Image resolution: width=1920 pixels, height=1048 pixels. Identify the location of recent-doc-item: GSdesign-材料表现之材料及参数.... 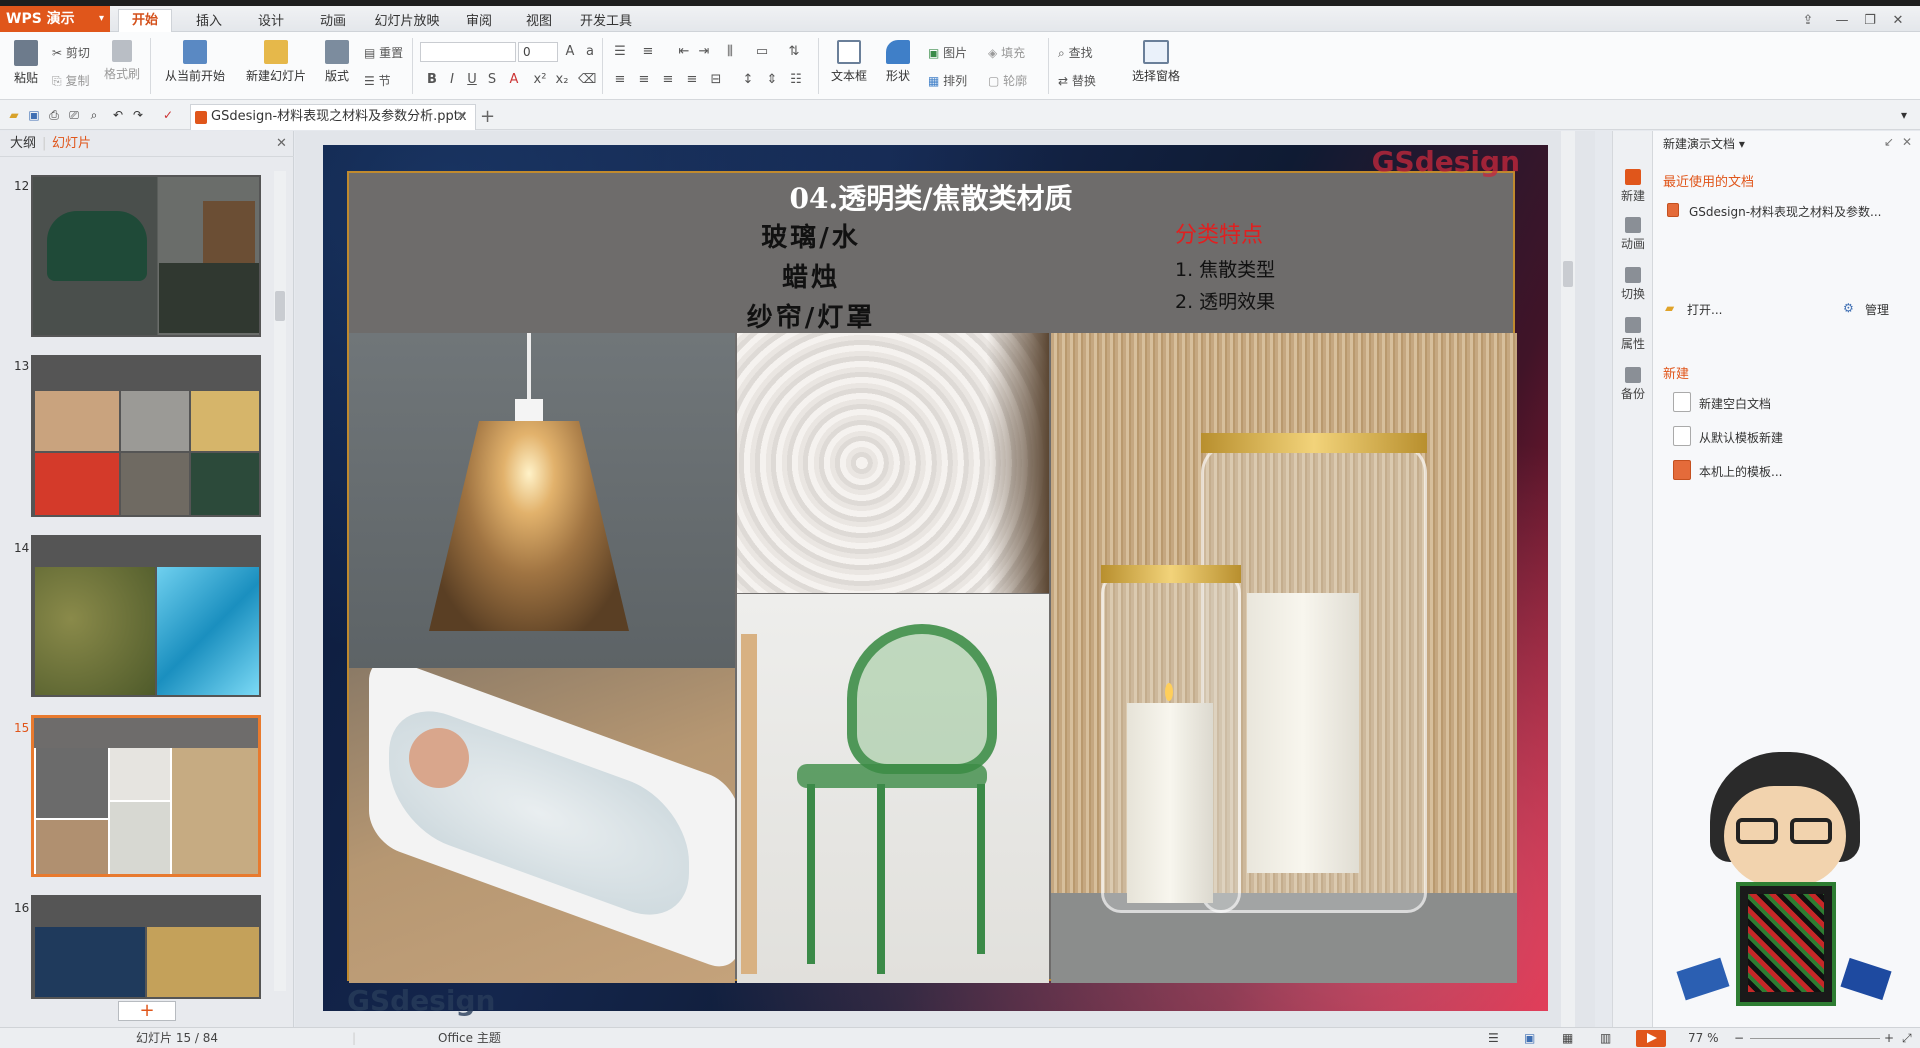
(1774, 211).